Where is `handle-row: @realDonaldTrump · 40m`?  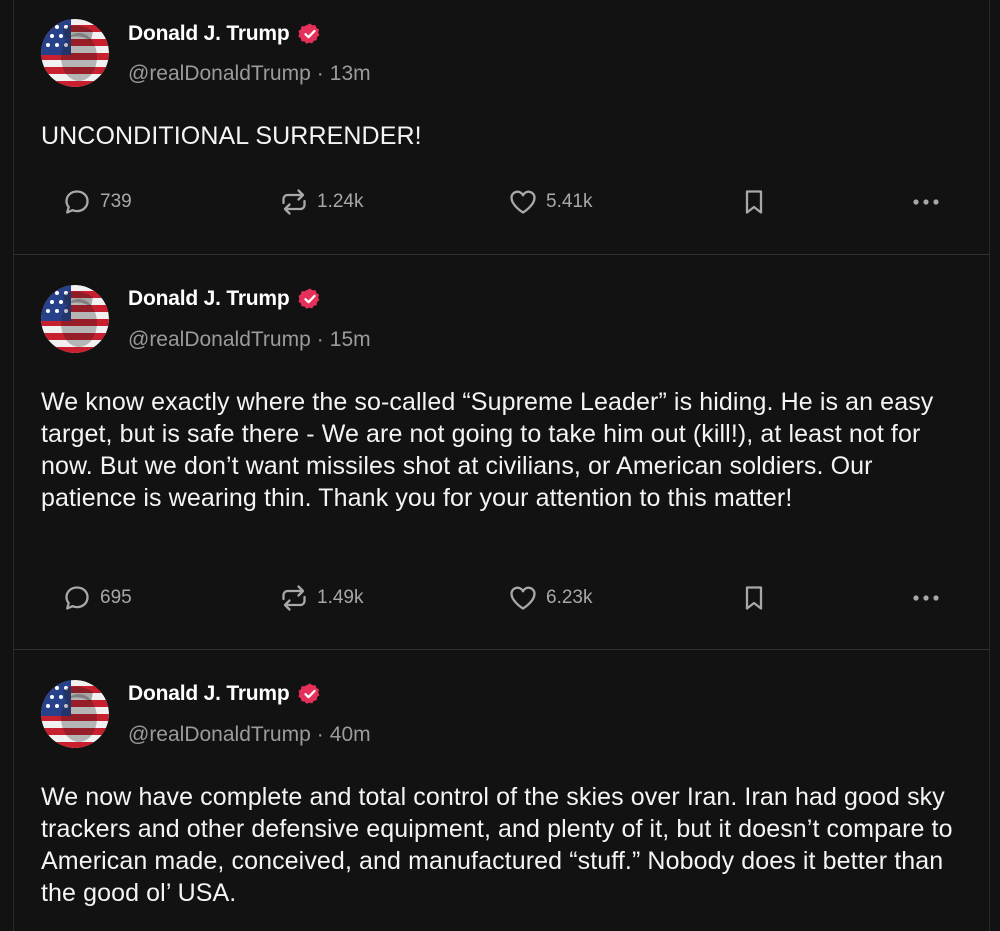
handle-row: @realDonaldTrump · 40m is located at coordinates (249, 735).